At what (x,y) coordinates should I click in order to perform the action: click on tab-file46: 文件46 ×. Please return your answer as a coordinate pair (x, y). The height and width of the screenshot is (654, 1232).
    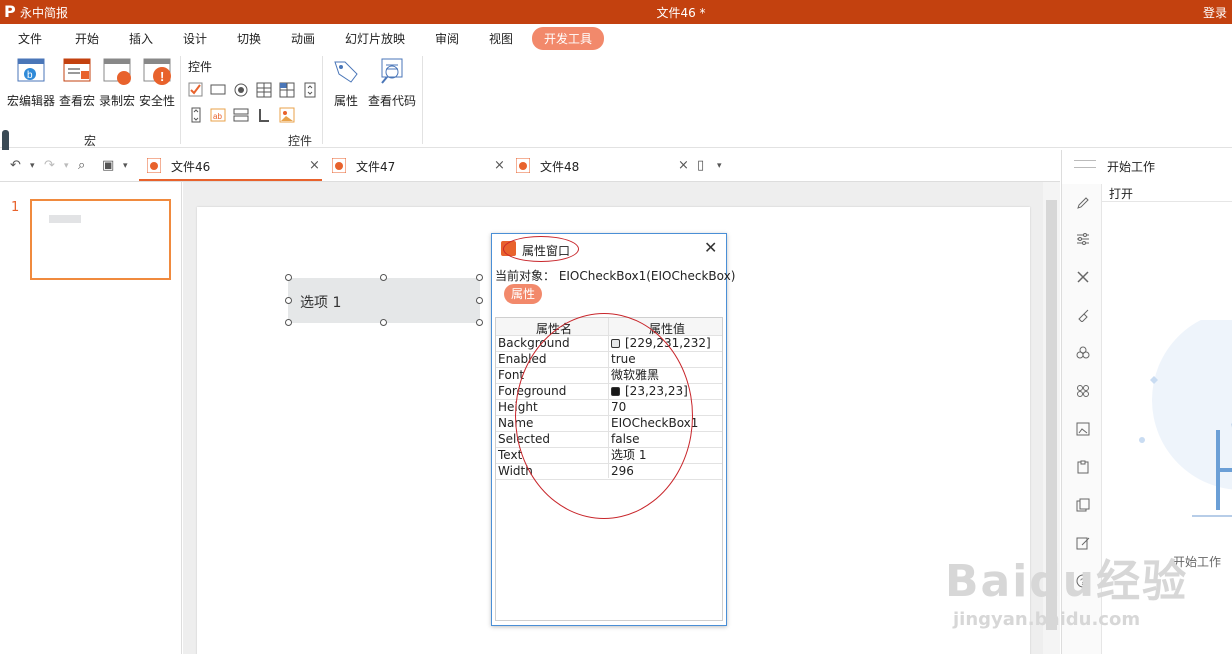
    Looking at the image, I should click on (230, 165).